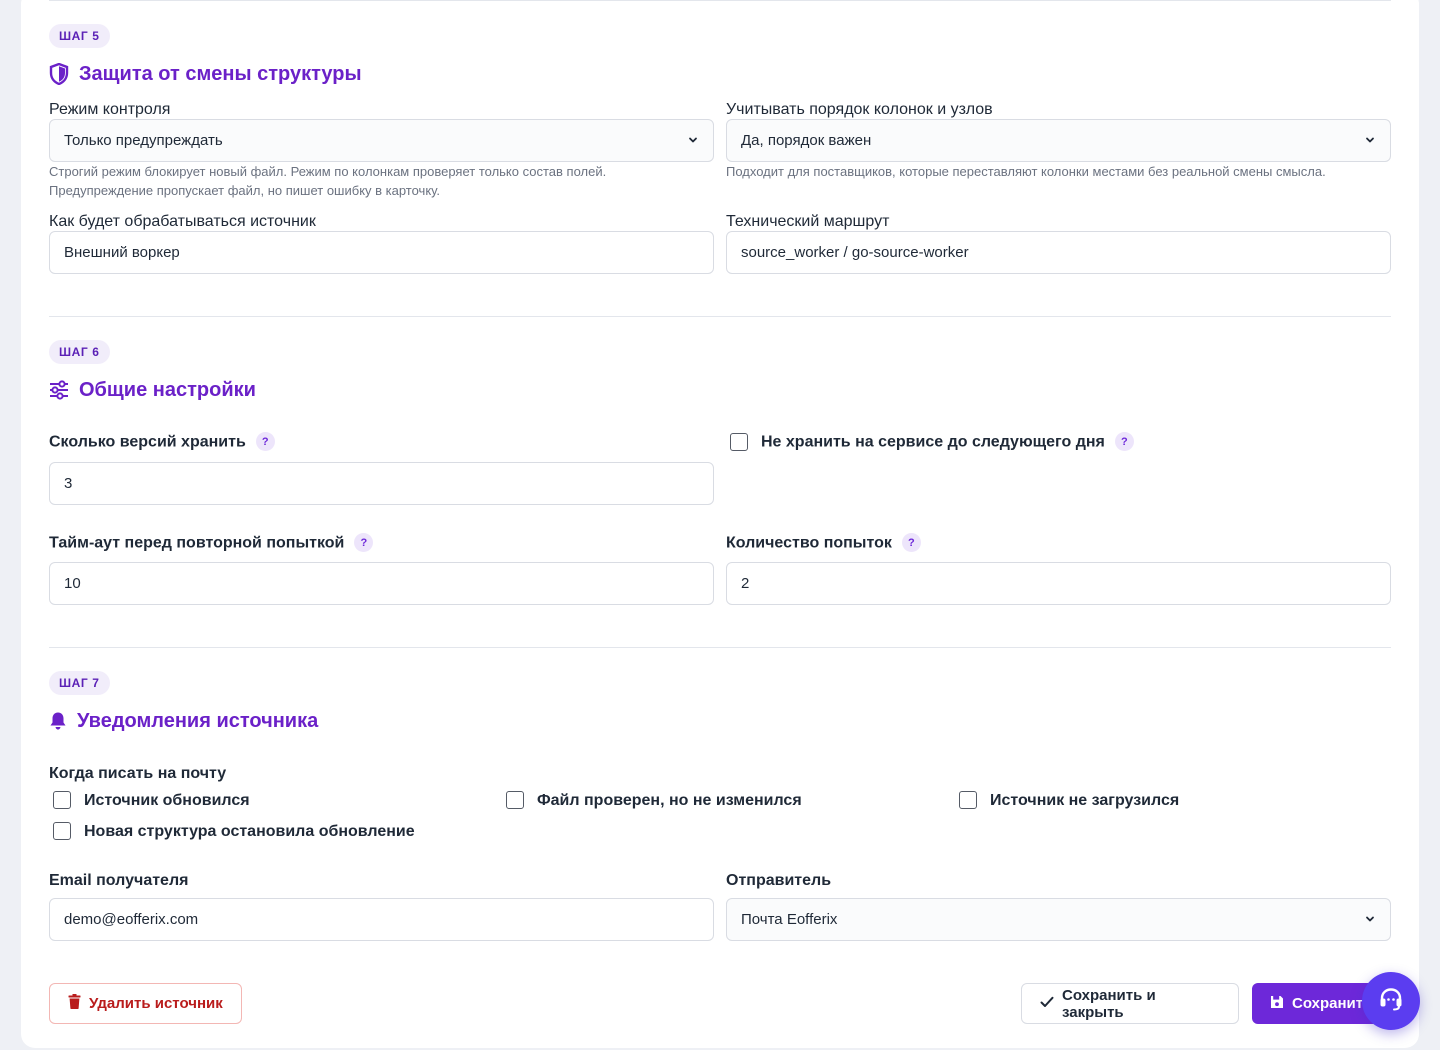  Describe the element at coordinates (789, 919) in the screenshot. I see `sender-value: Почта Eofferix` at that location.